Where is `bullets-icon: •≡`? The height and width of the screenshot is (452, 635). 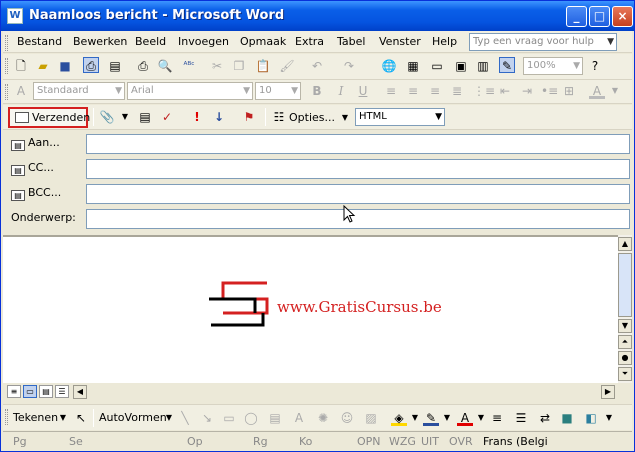 bullets-icon: •≡ is located at coordinates (549, 91).